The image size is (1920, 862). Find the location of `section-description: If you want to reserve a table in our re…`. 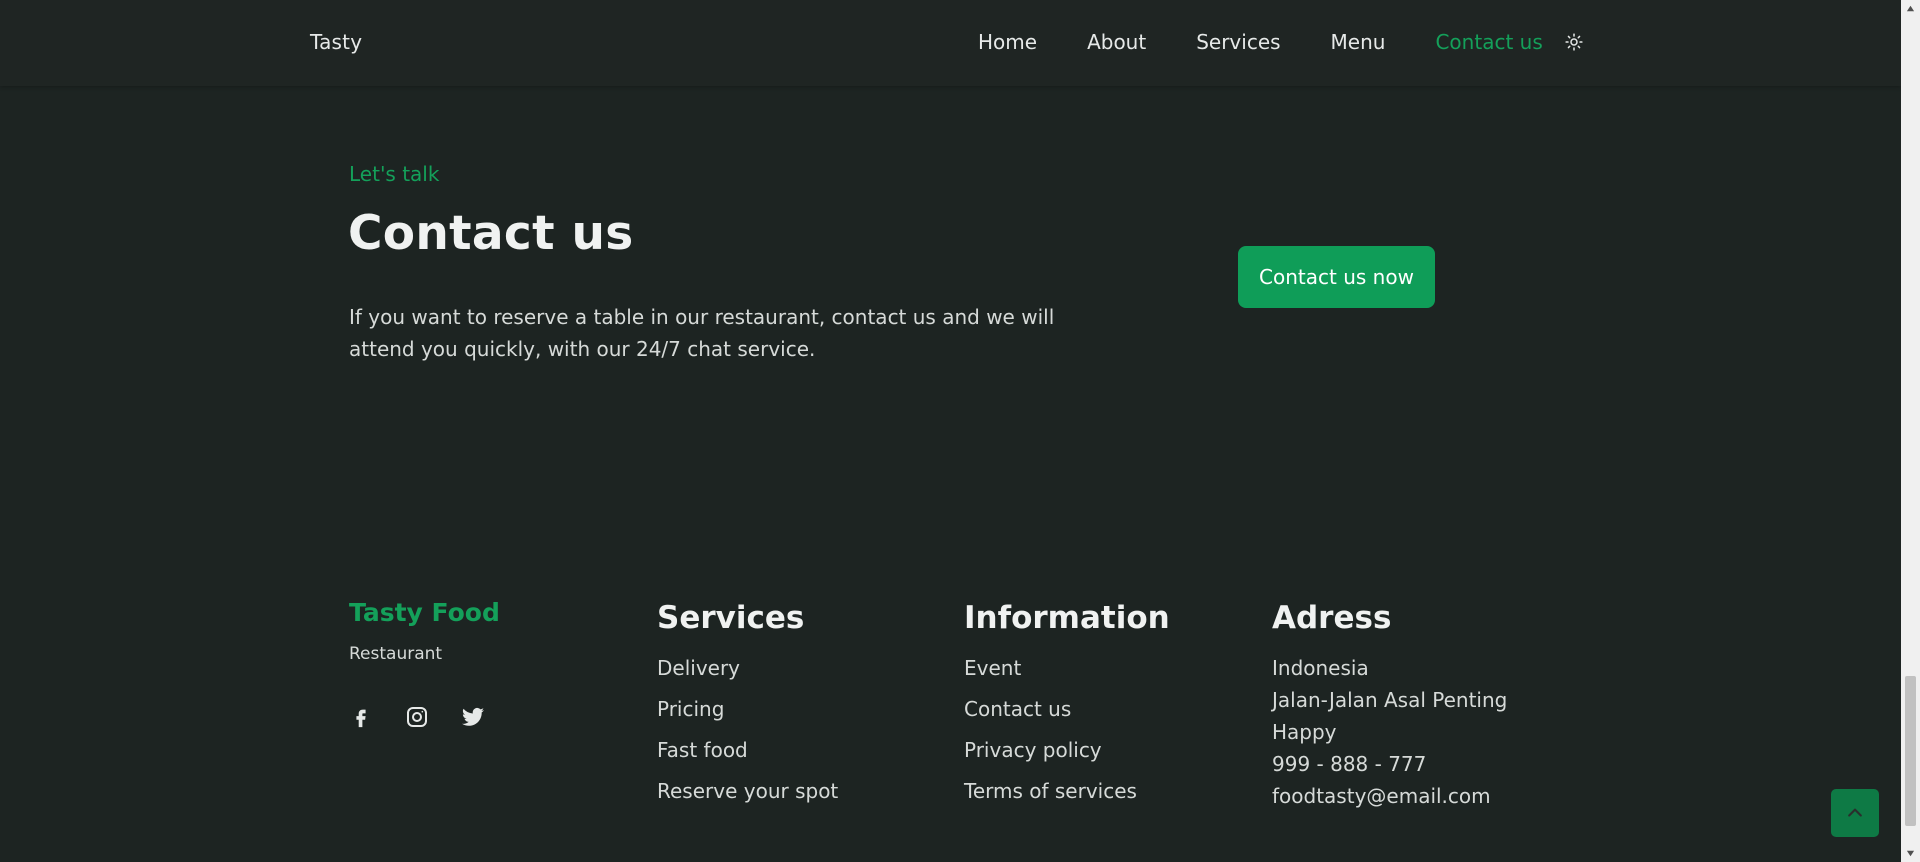

section-description: If you want to reserve a table in our re… is located at coordinates (702, 333).